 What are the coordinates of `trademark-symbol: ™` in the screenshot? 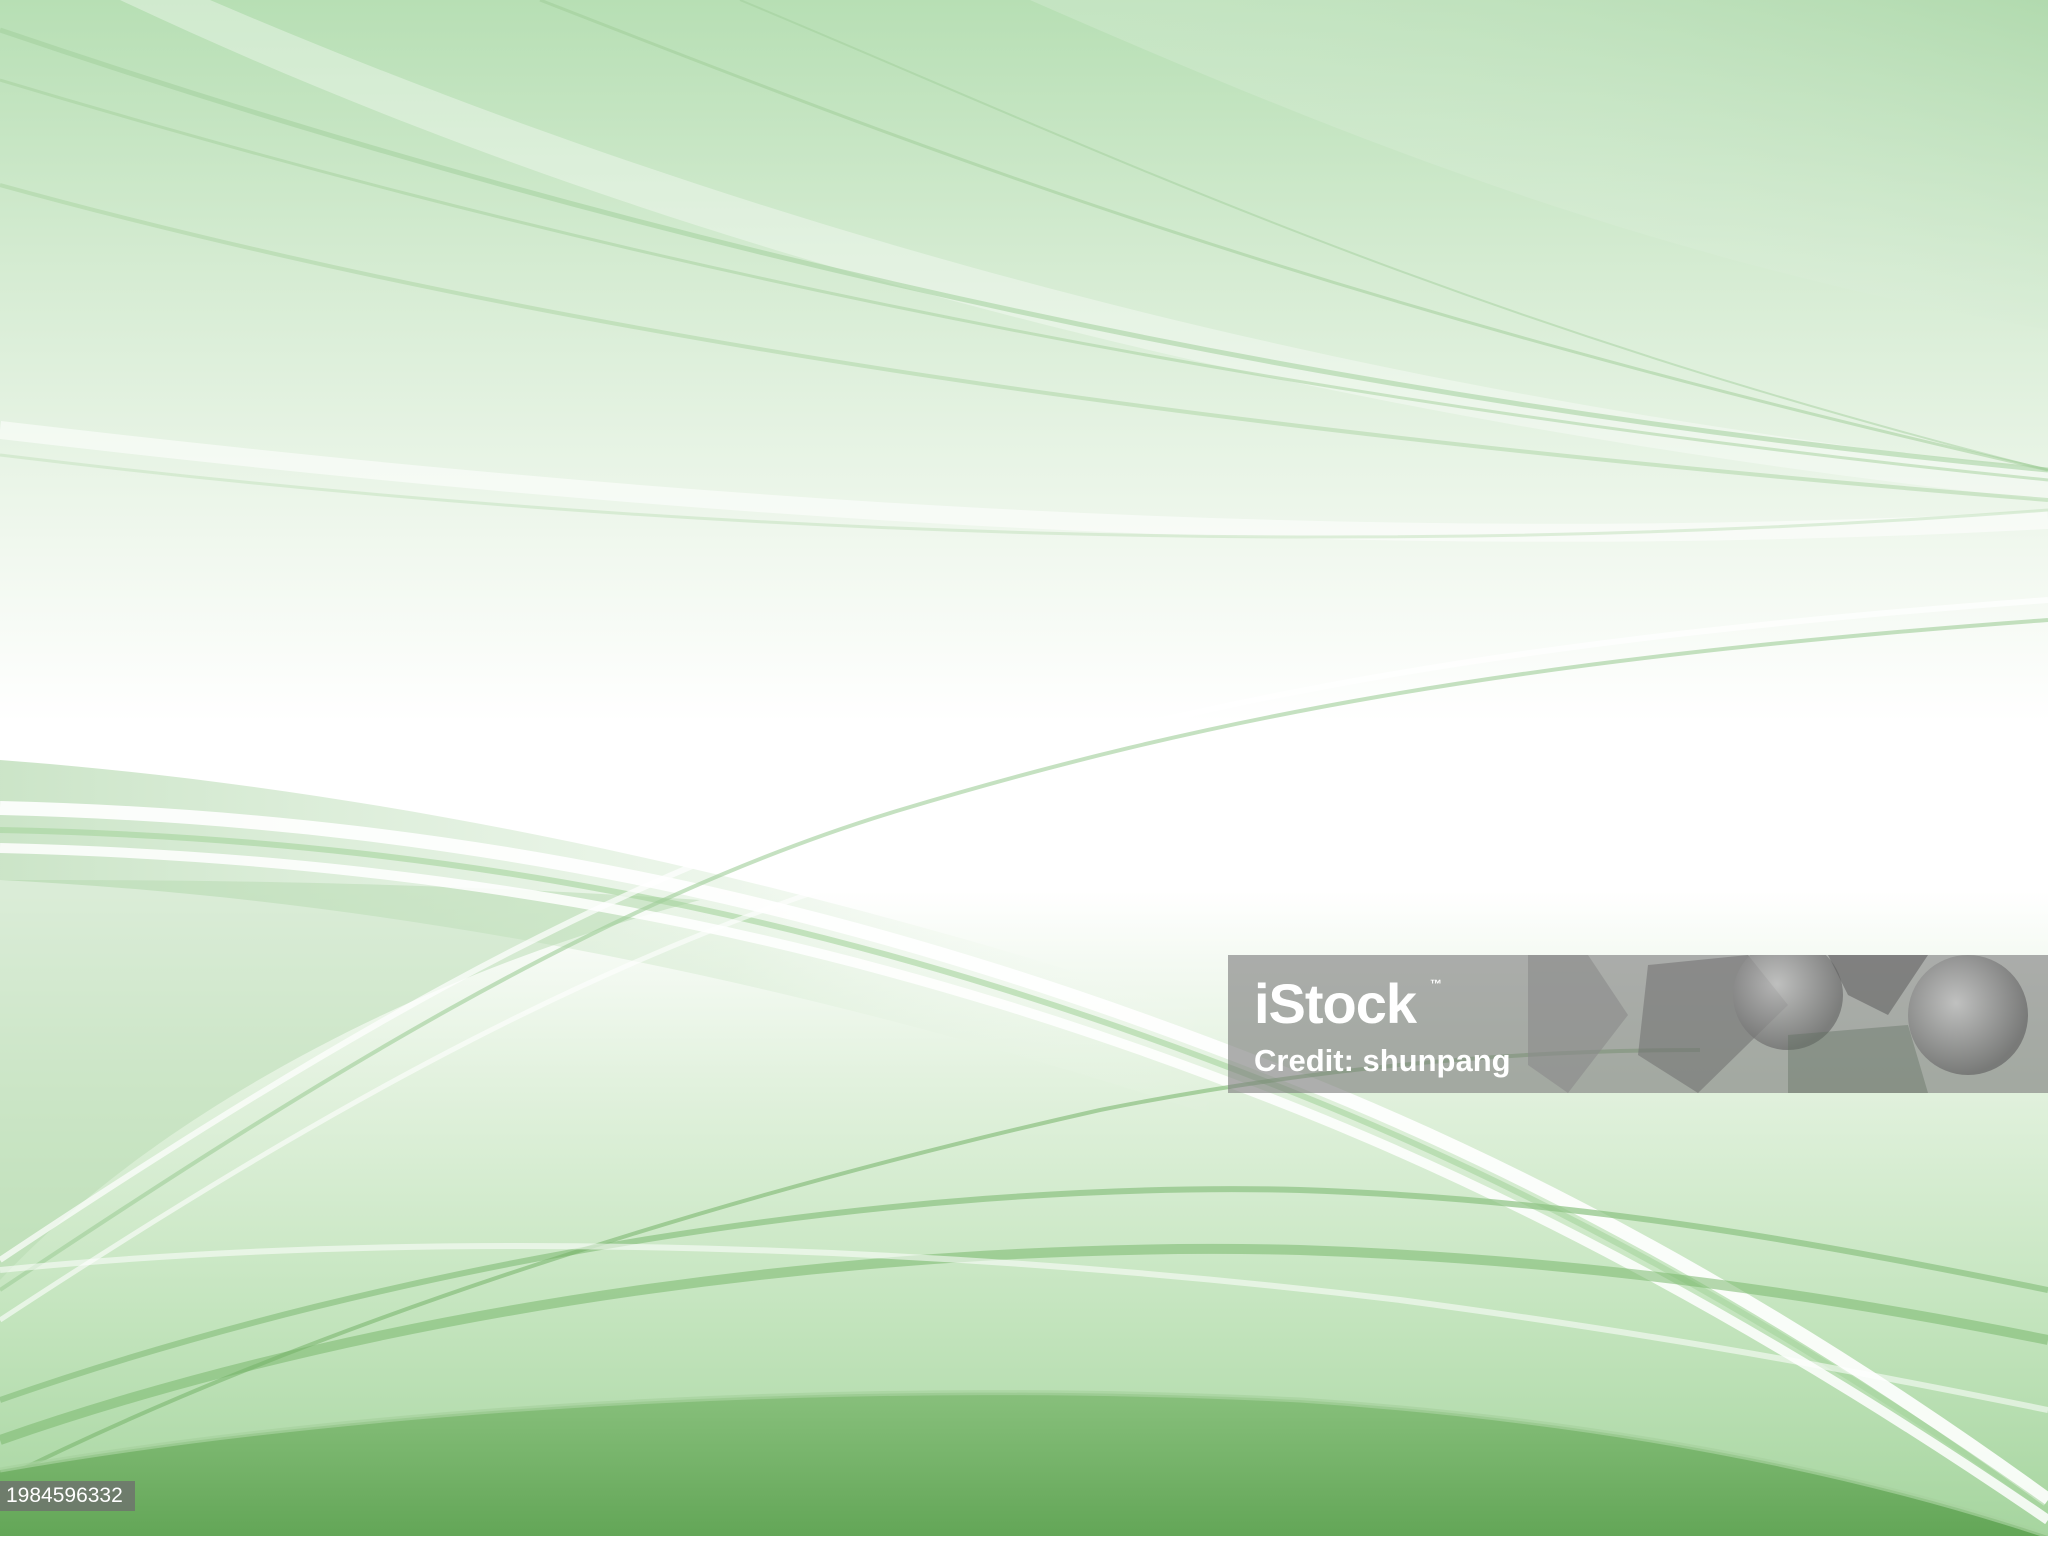 It's located at (1436, 984).